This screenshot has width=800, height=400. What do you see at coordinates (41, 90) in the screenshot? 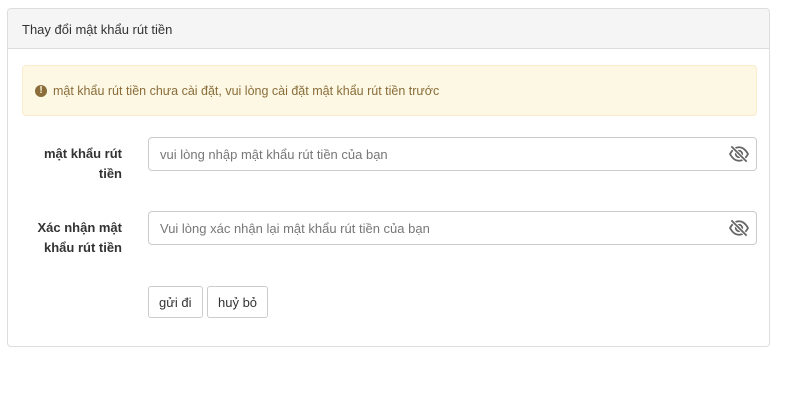
I see `exclamation-circle-icon: !` at bounding box center [41, 90].